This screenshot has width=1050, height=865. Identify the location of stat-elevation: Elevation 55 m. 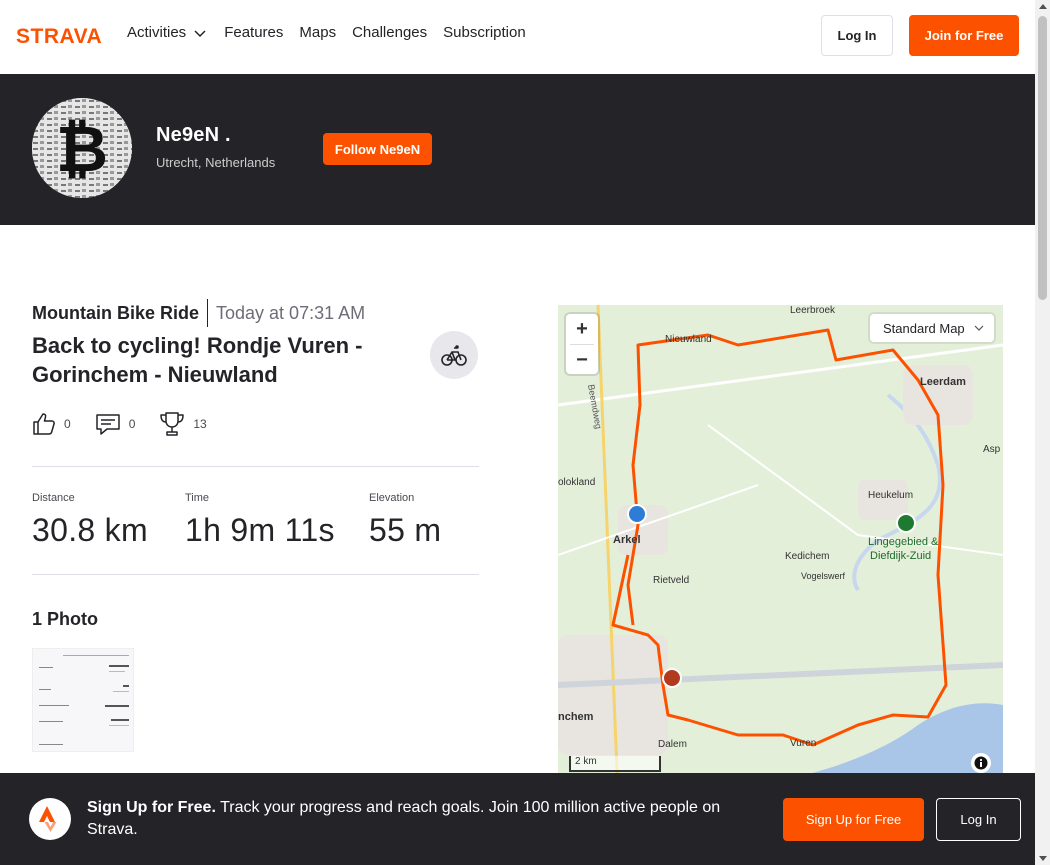
(405, 520).